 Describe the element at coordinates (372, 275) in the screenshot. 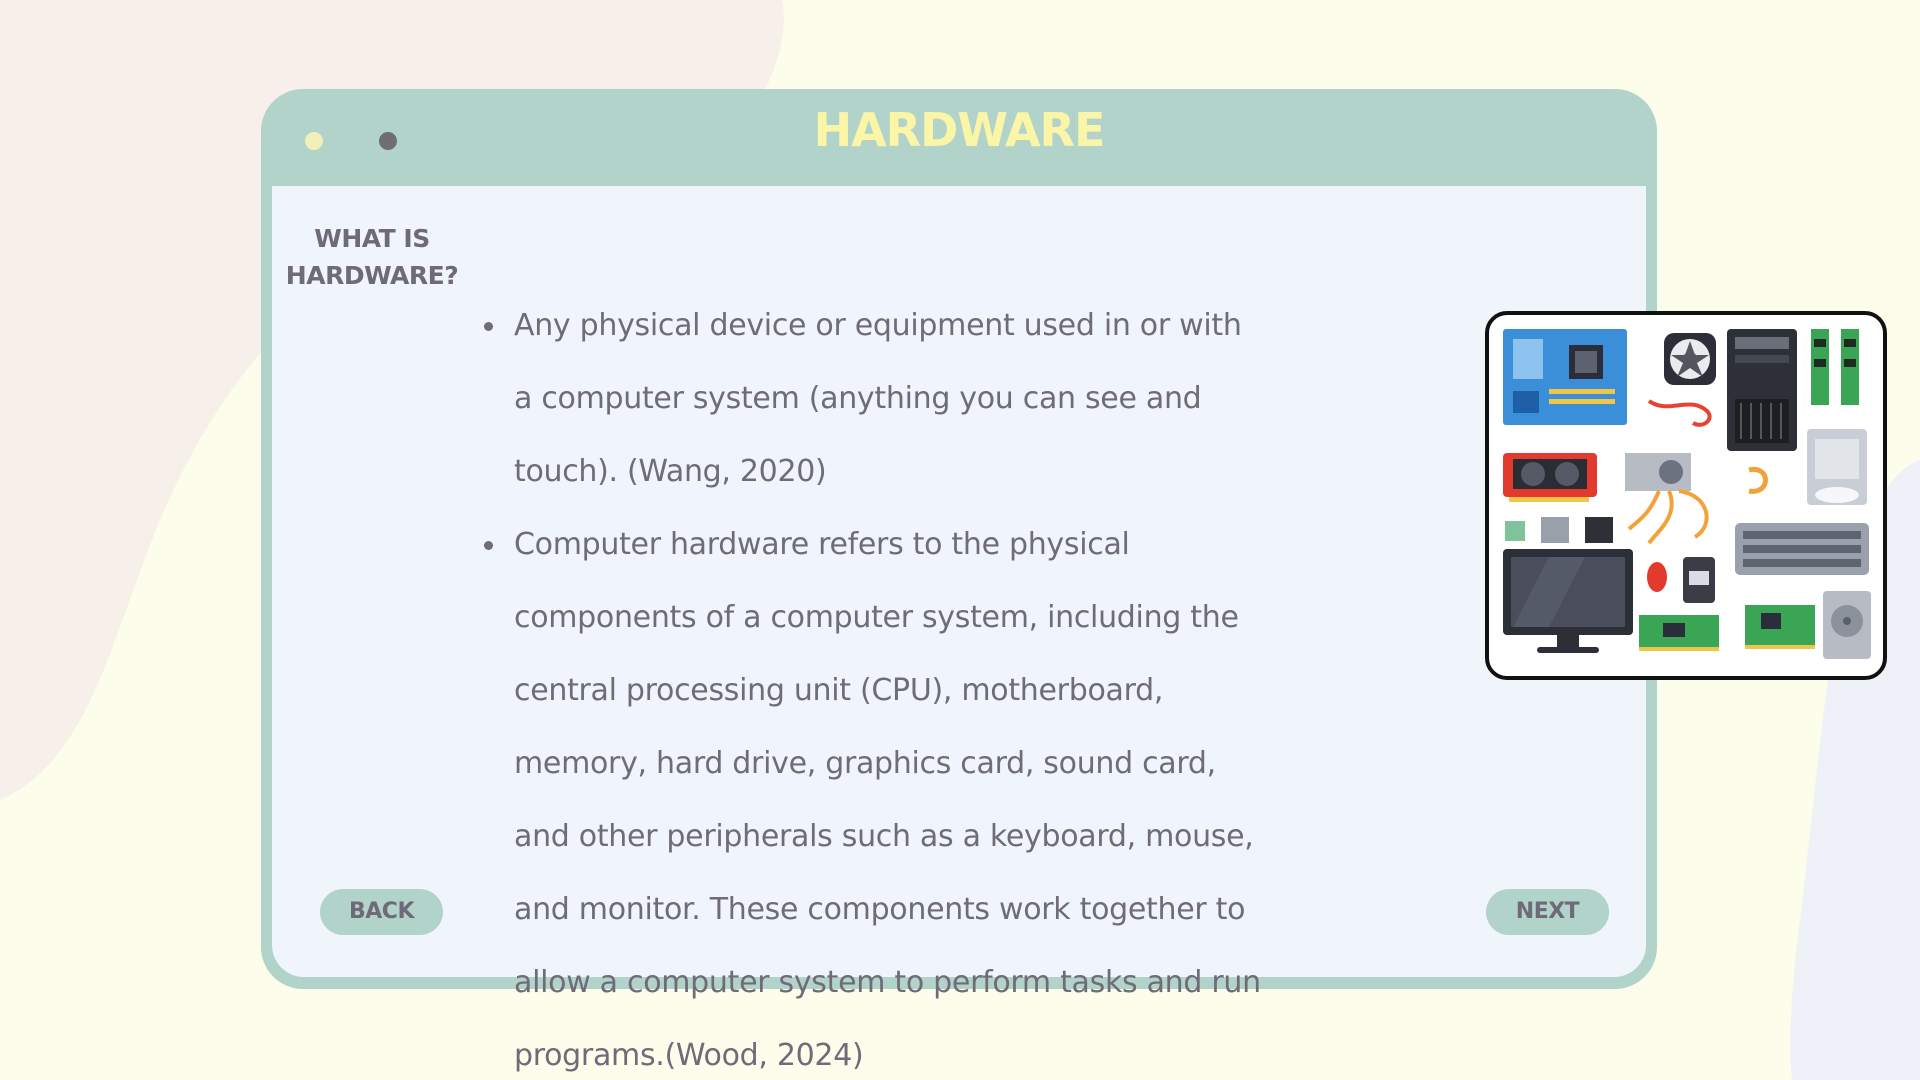

I see `section-heading-line2: HARDWARE?` at that location.